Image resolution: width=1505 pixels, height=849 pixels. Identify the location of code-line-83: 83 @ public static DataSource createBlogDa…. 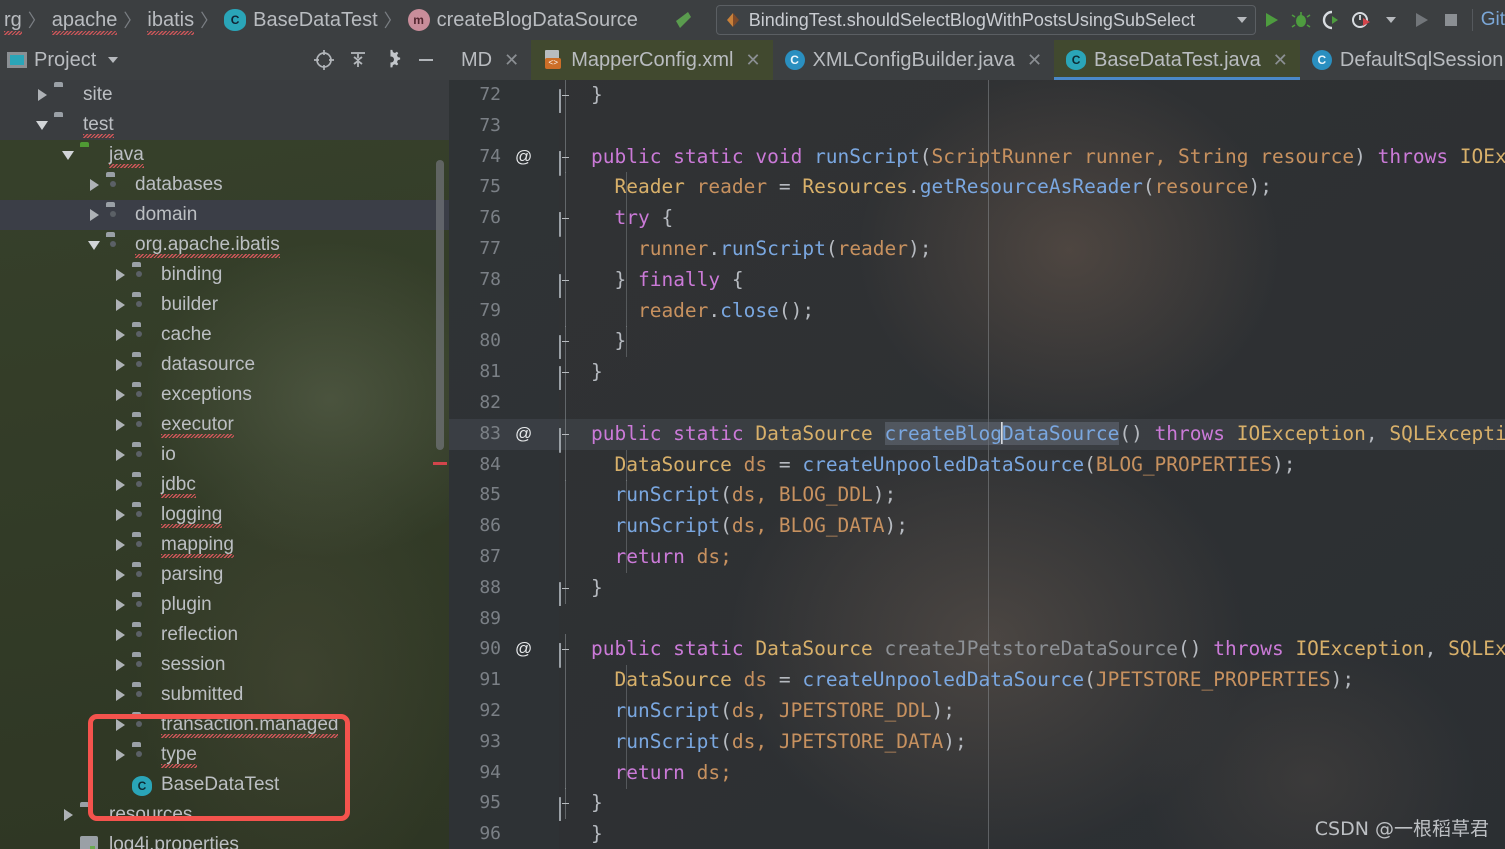
(977, 435).